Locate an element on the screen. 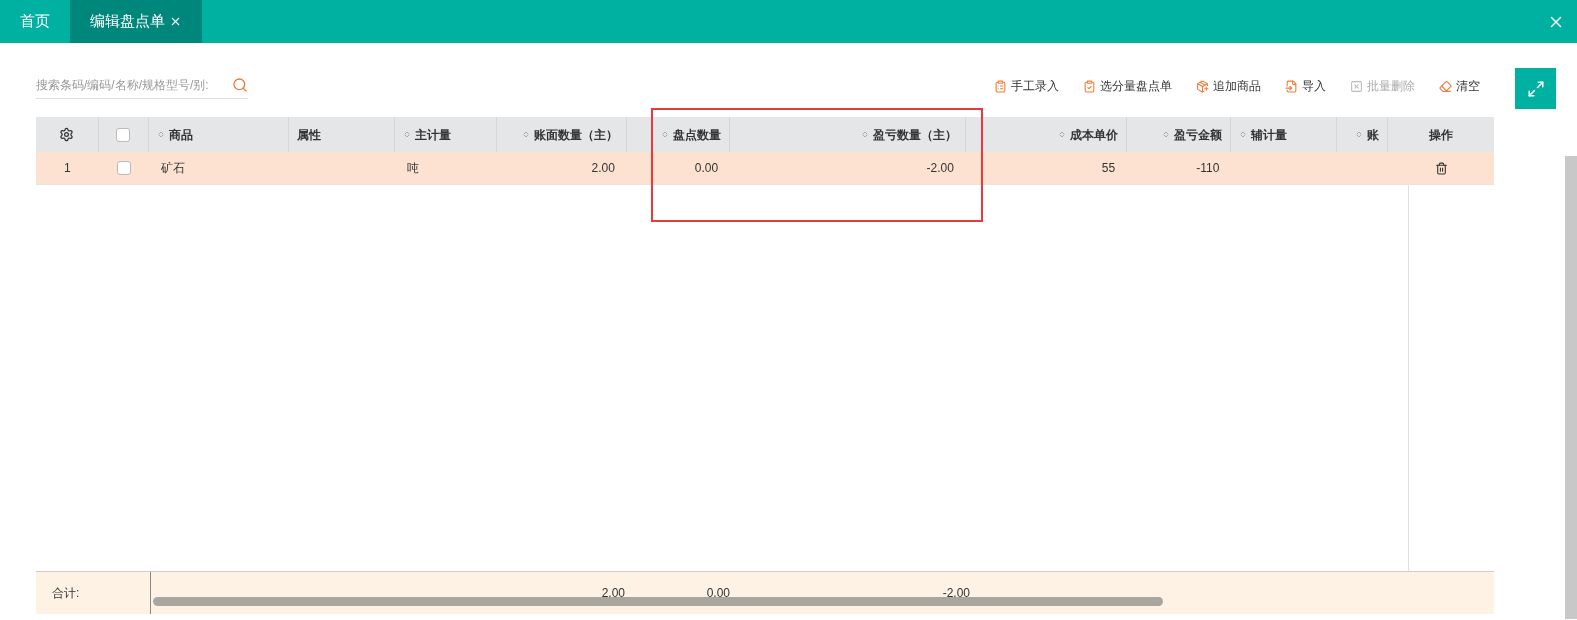  column-header: 账 is located at coordinates (1362, 134).